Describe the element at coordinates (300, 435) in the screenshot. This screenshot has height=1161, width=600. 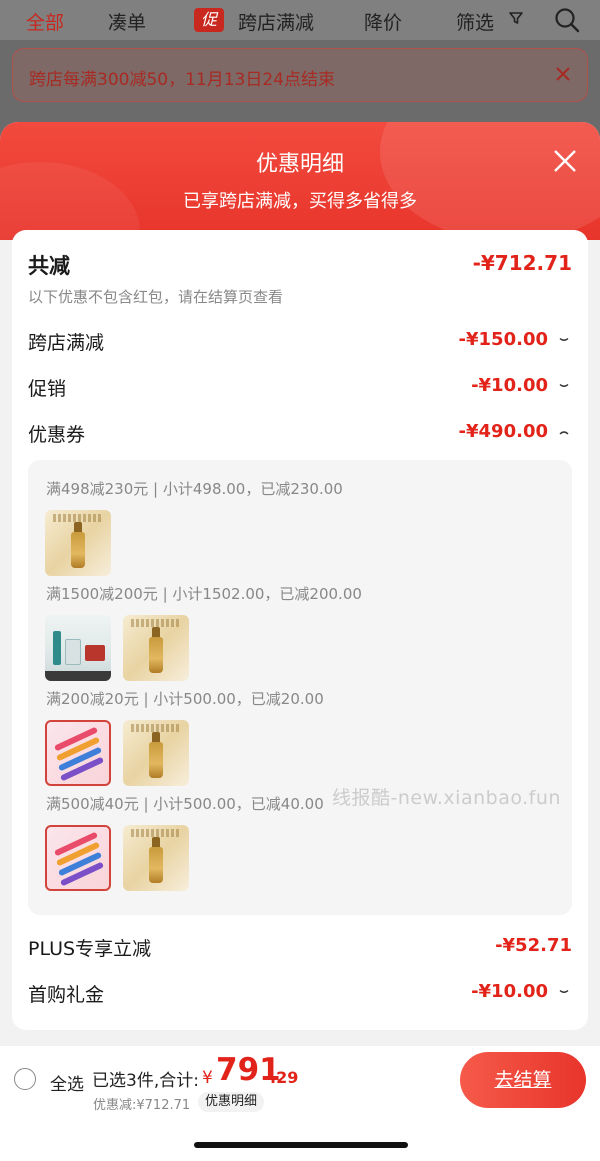
I see `discount-row-coupon: 优惠券 -¥490.00` at that location.